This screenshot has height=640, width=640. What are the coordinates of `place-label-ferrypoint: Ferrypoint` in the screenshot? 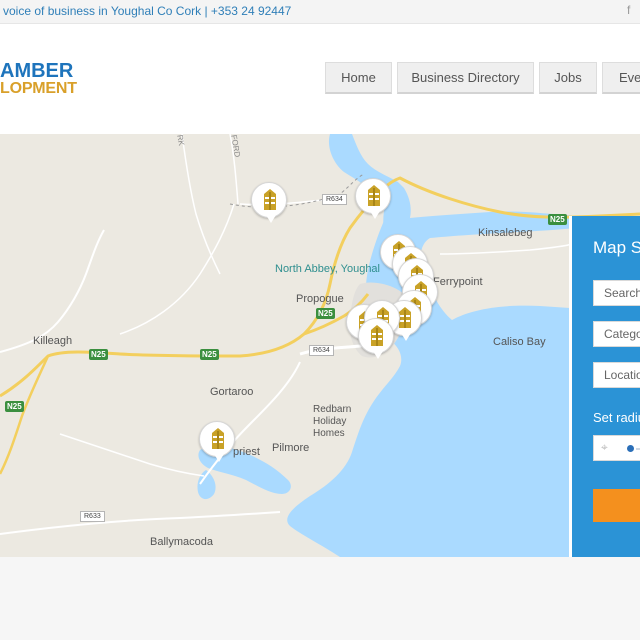 It's located at (458, 282).